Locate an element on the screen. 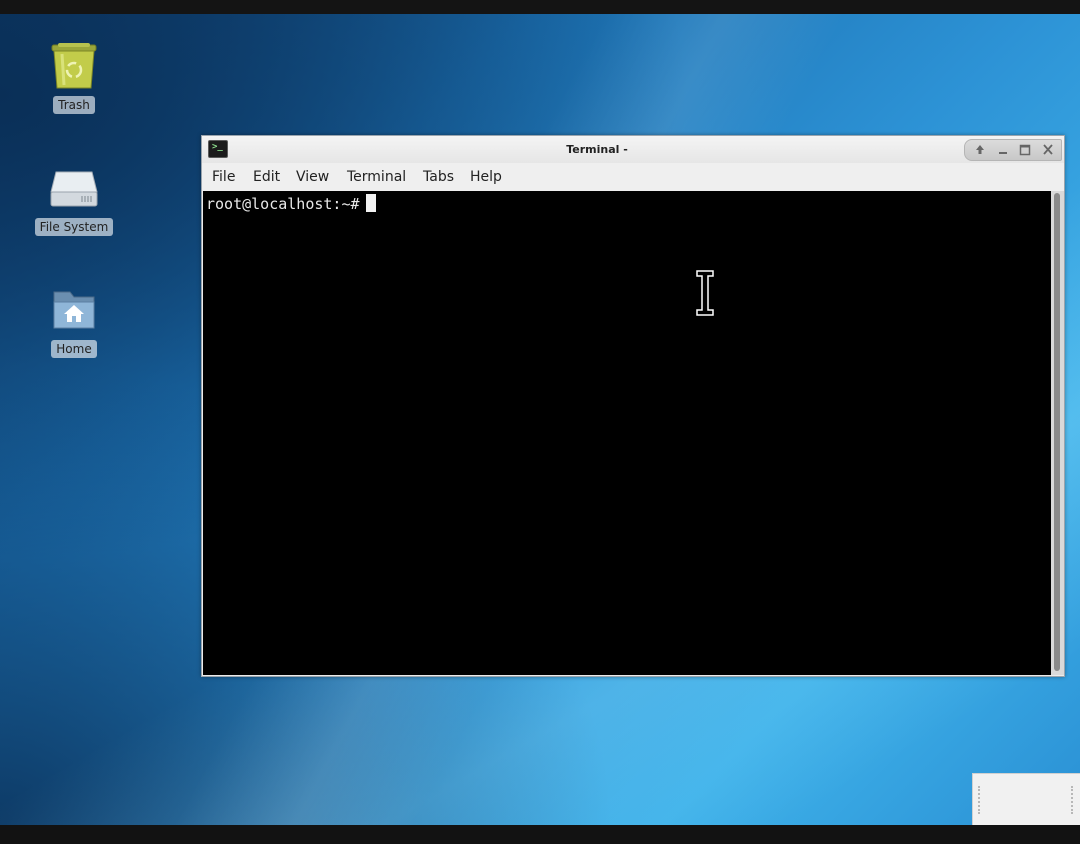 The height and width of the screenshot is (844, 1080). text-cursor is located at coordinates (370, 203).